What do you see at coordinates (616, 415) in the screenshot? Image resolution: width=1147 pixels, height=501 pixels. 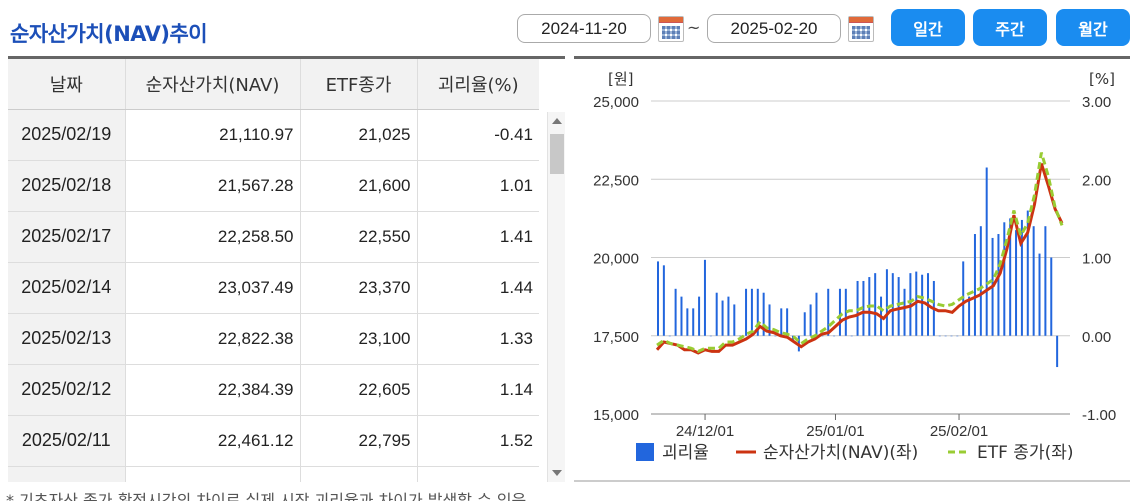 I see `y-left-tick-label: 15,000` at bounding box center [616, 415].